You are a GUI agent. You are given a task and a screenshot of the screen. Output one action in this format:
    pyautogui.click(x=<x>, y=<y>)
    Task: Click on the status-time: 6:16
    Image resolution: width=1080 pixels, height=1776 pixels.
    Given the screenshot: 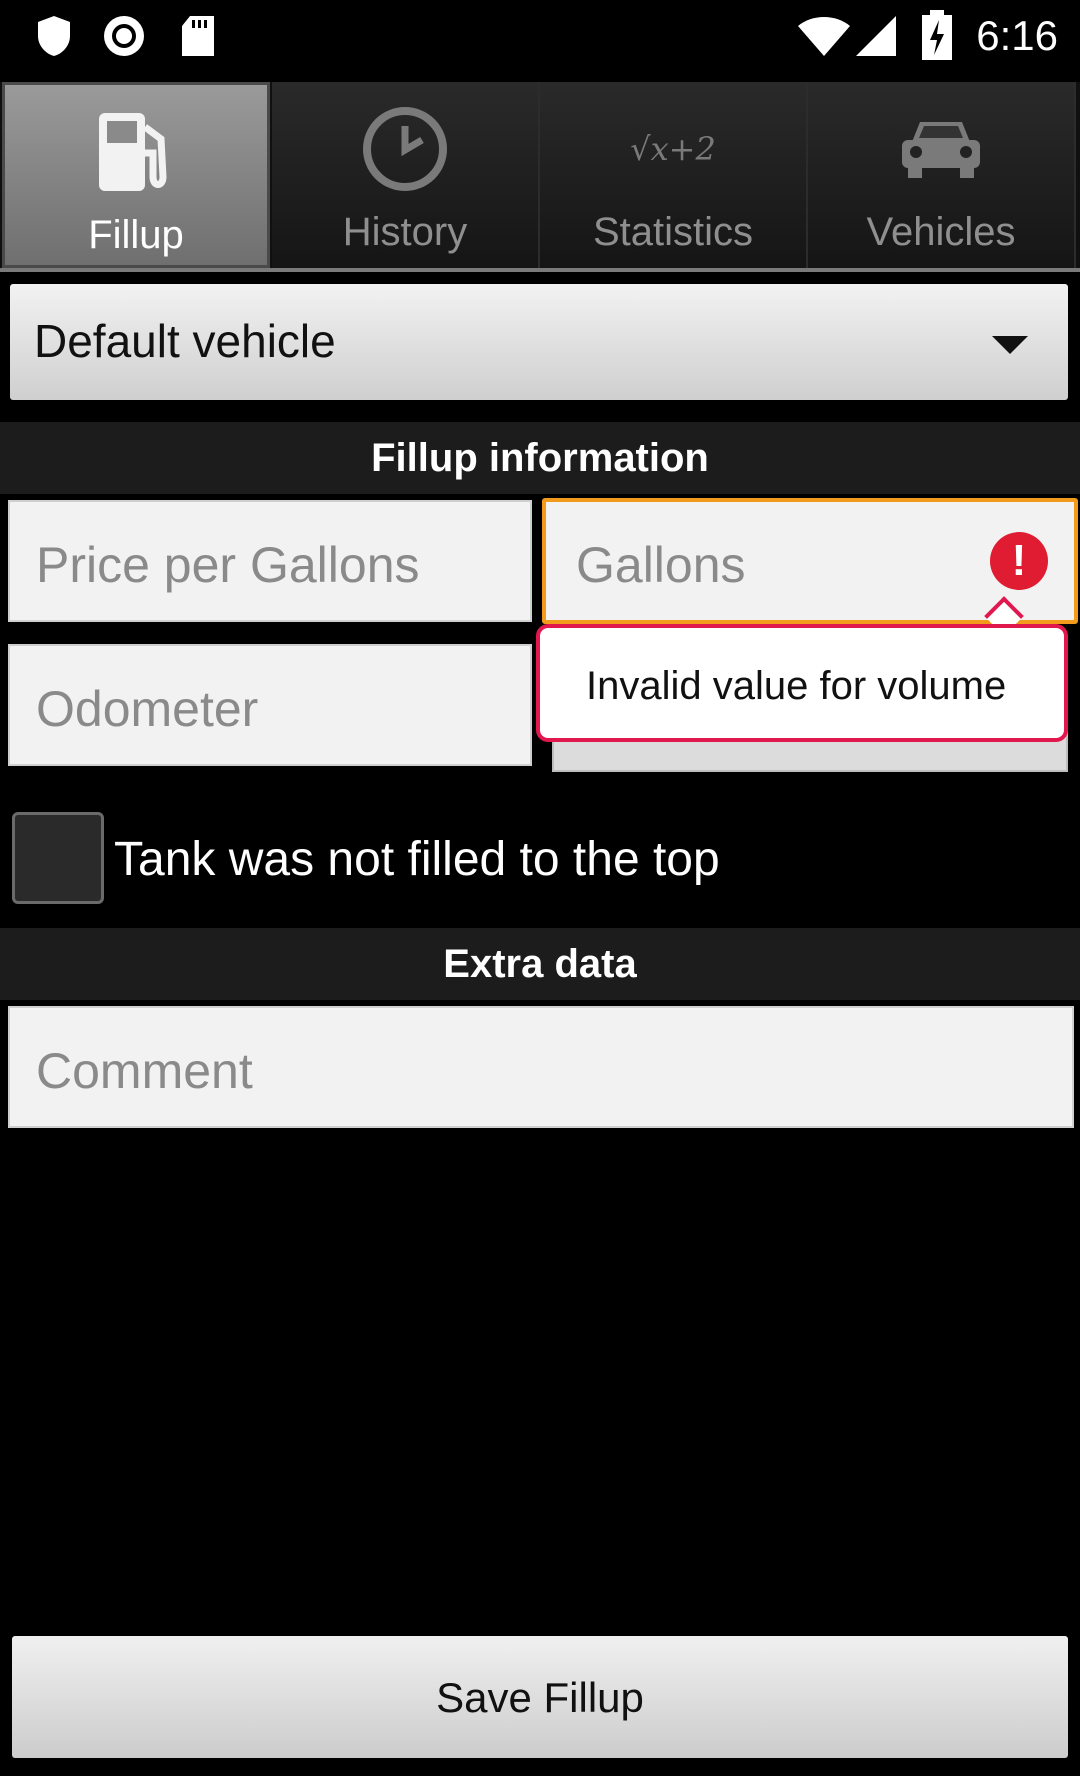 What is the action you would take?
    pyautogui.click(x=1017, y=35)
    